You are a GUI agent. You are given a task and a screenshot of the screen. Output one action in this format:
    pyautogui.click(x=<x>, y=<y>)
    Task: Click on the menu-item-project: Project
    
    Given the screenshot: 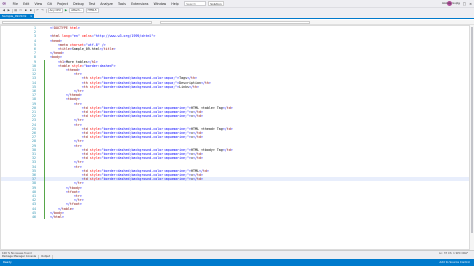 What is the action you would take?
    pyautogui.click(x=62, y=4)
    